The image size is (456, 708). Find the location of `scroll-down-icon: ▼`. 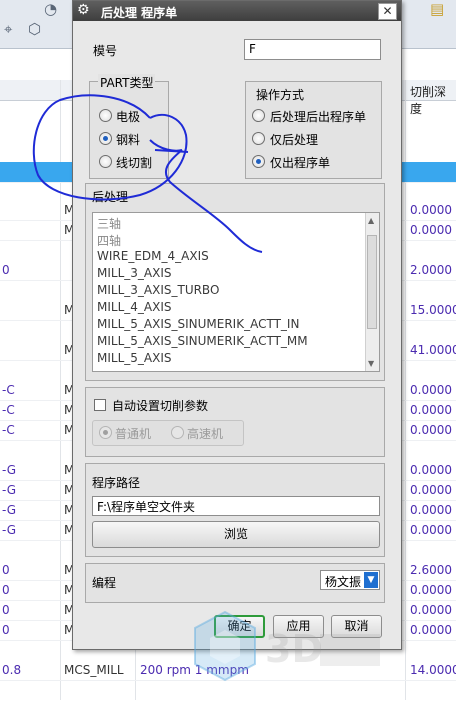

scroll-down-icon: ▼ is located at coordinates (371, 363).